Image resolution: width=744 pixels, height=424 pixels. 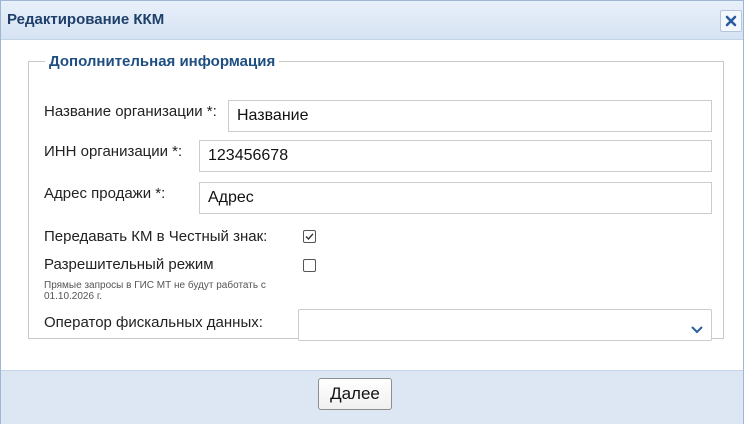 I want to click on fiscal-operator-label: Оператор фискальных данных:, so click(x=153, y=322).